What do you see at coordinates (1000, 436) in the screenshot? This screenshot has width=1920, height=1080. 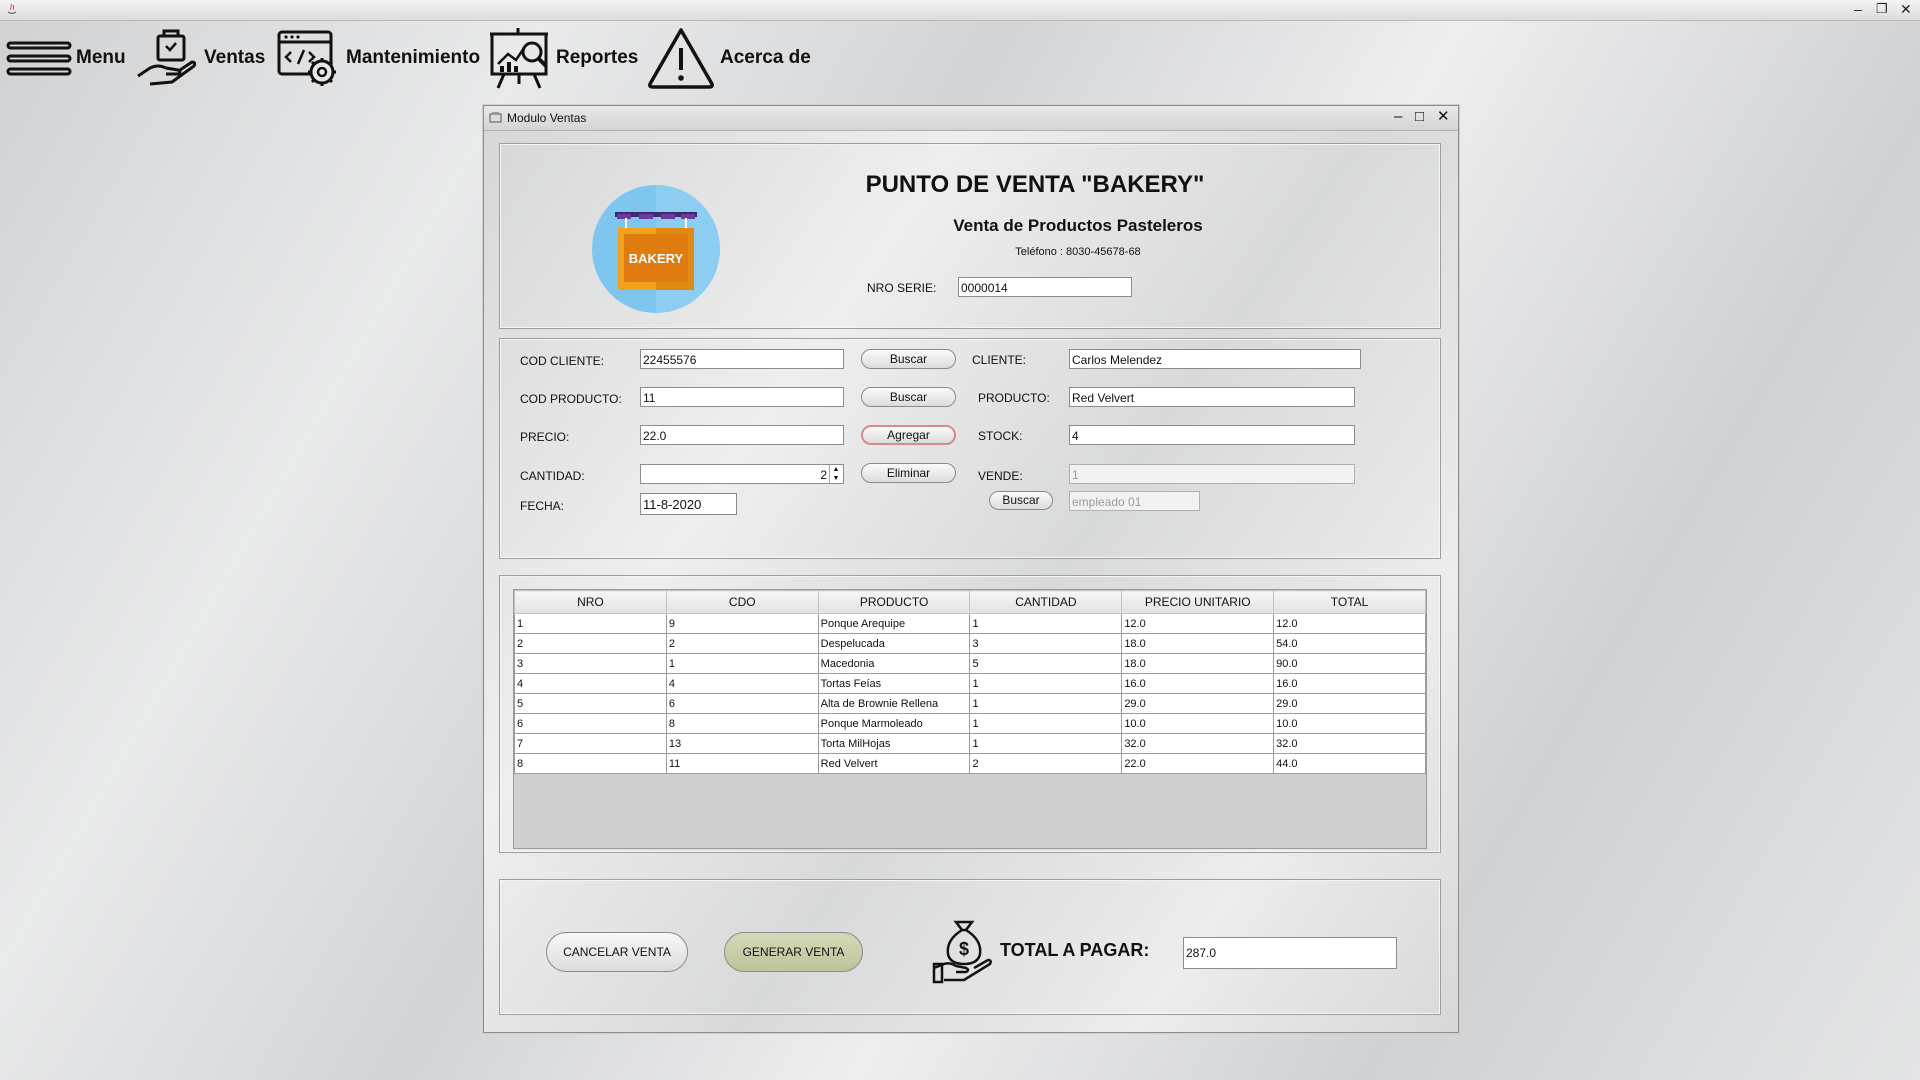 I see `stock-label: STOCK:` at bounding box center [1000, 436].